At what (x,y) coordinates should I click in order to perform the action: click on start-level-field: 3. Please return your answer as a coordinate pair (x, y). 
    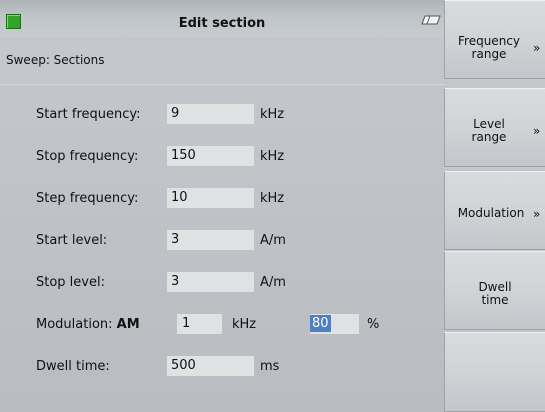
    Looking at the image, I should click on (210, 240).